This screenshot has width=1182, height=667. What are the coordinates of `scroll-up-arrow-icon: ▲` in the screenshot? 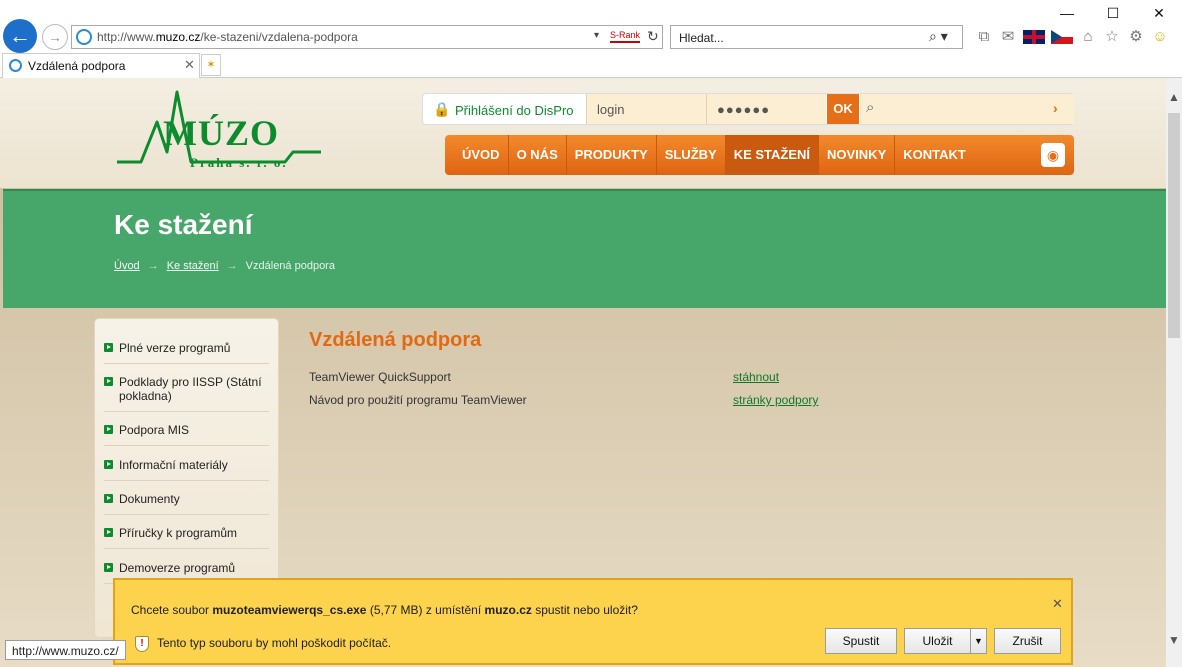 It's located at (1174, 97).